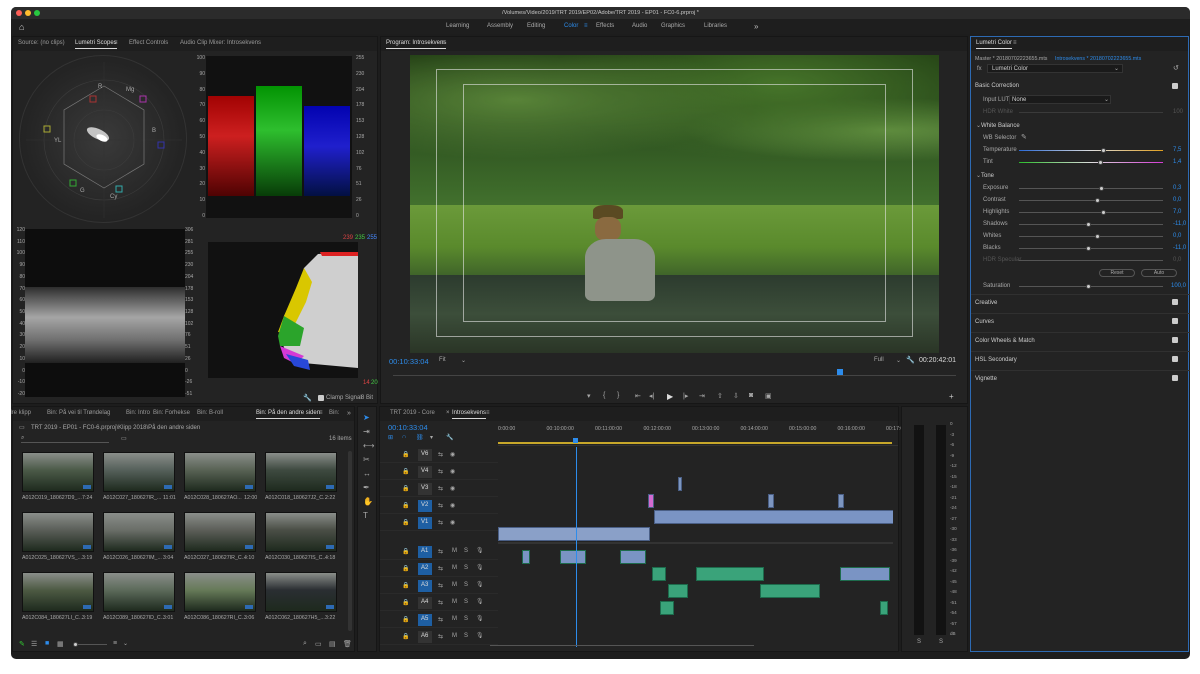  What do you see at coordinates (425, 586) in the screenshot?
I see `track-target: A3` at bounding box center [425, 586].